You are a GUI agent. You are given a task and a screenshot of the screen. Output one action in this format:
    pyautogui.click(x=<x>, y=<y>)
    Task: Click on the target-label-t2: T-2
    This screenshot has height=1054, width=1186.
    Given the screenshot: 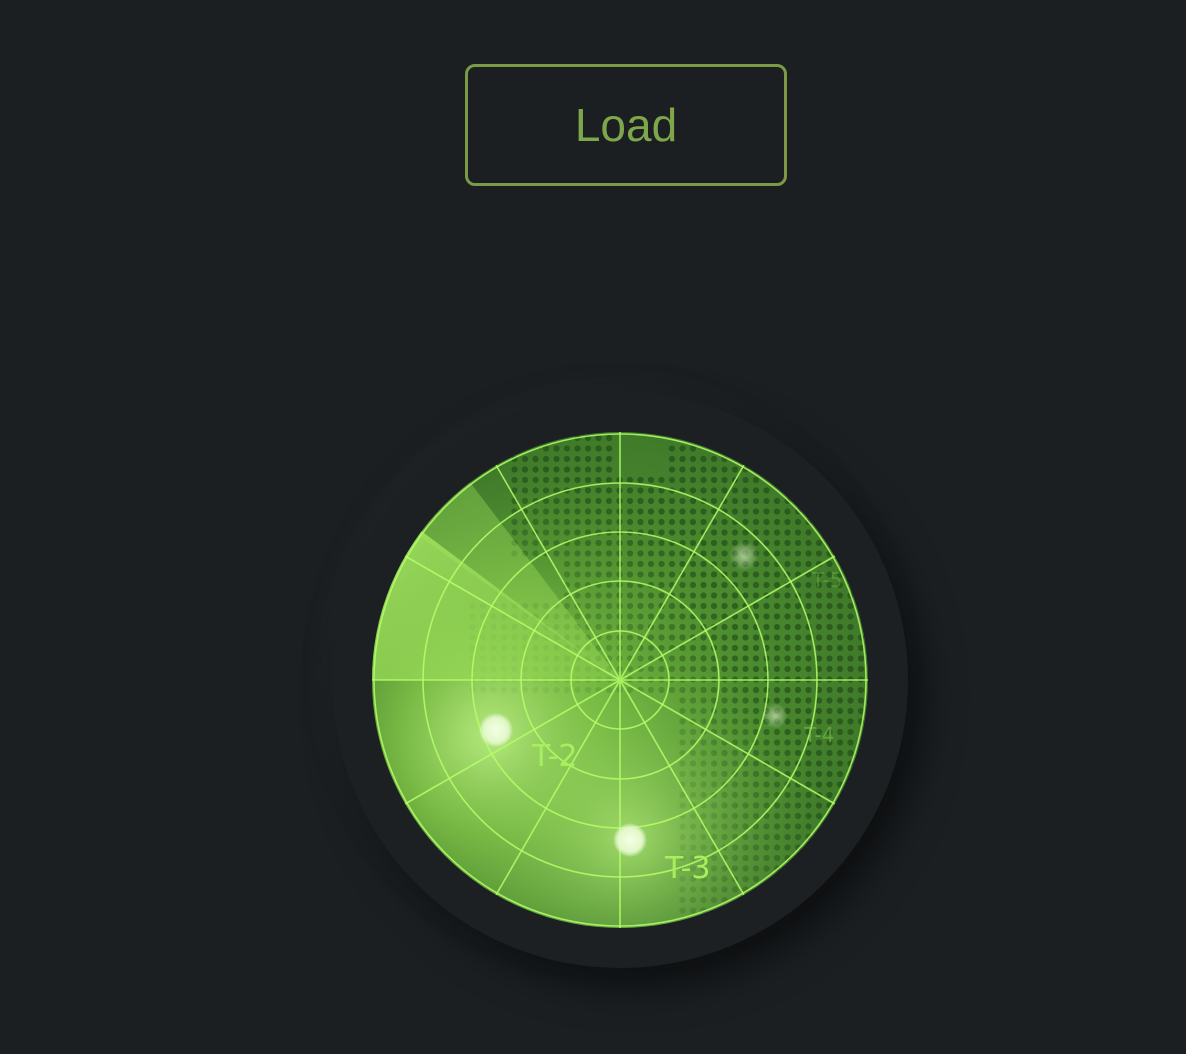 What is the action you would take?
    pyautogui.click(x=554, y=756)
    